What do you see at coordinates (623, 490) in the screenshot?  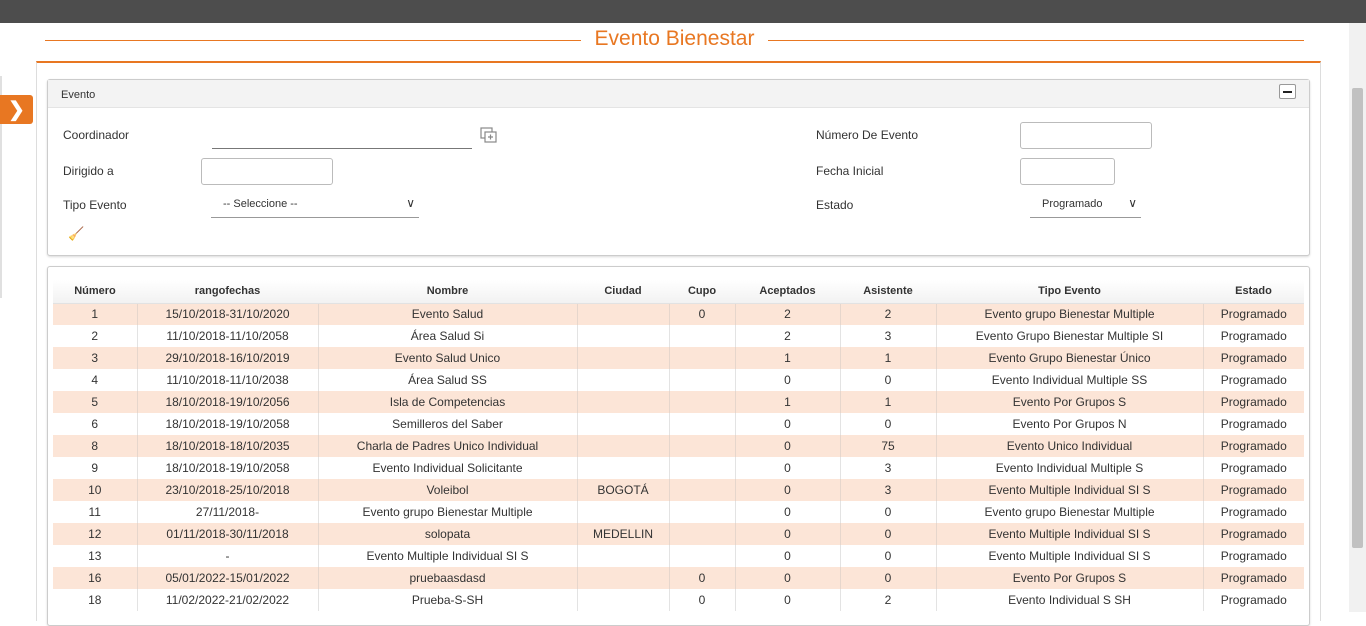 I see `table-cell: BOGOTÁ` at bounding box center [623, 490].